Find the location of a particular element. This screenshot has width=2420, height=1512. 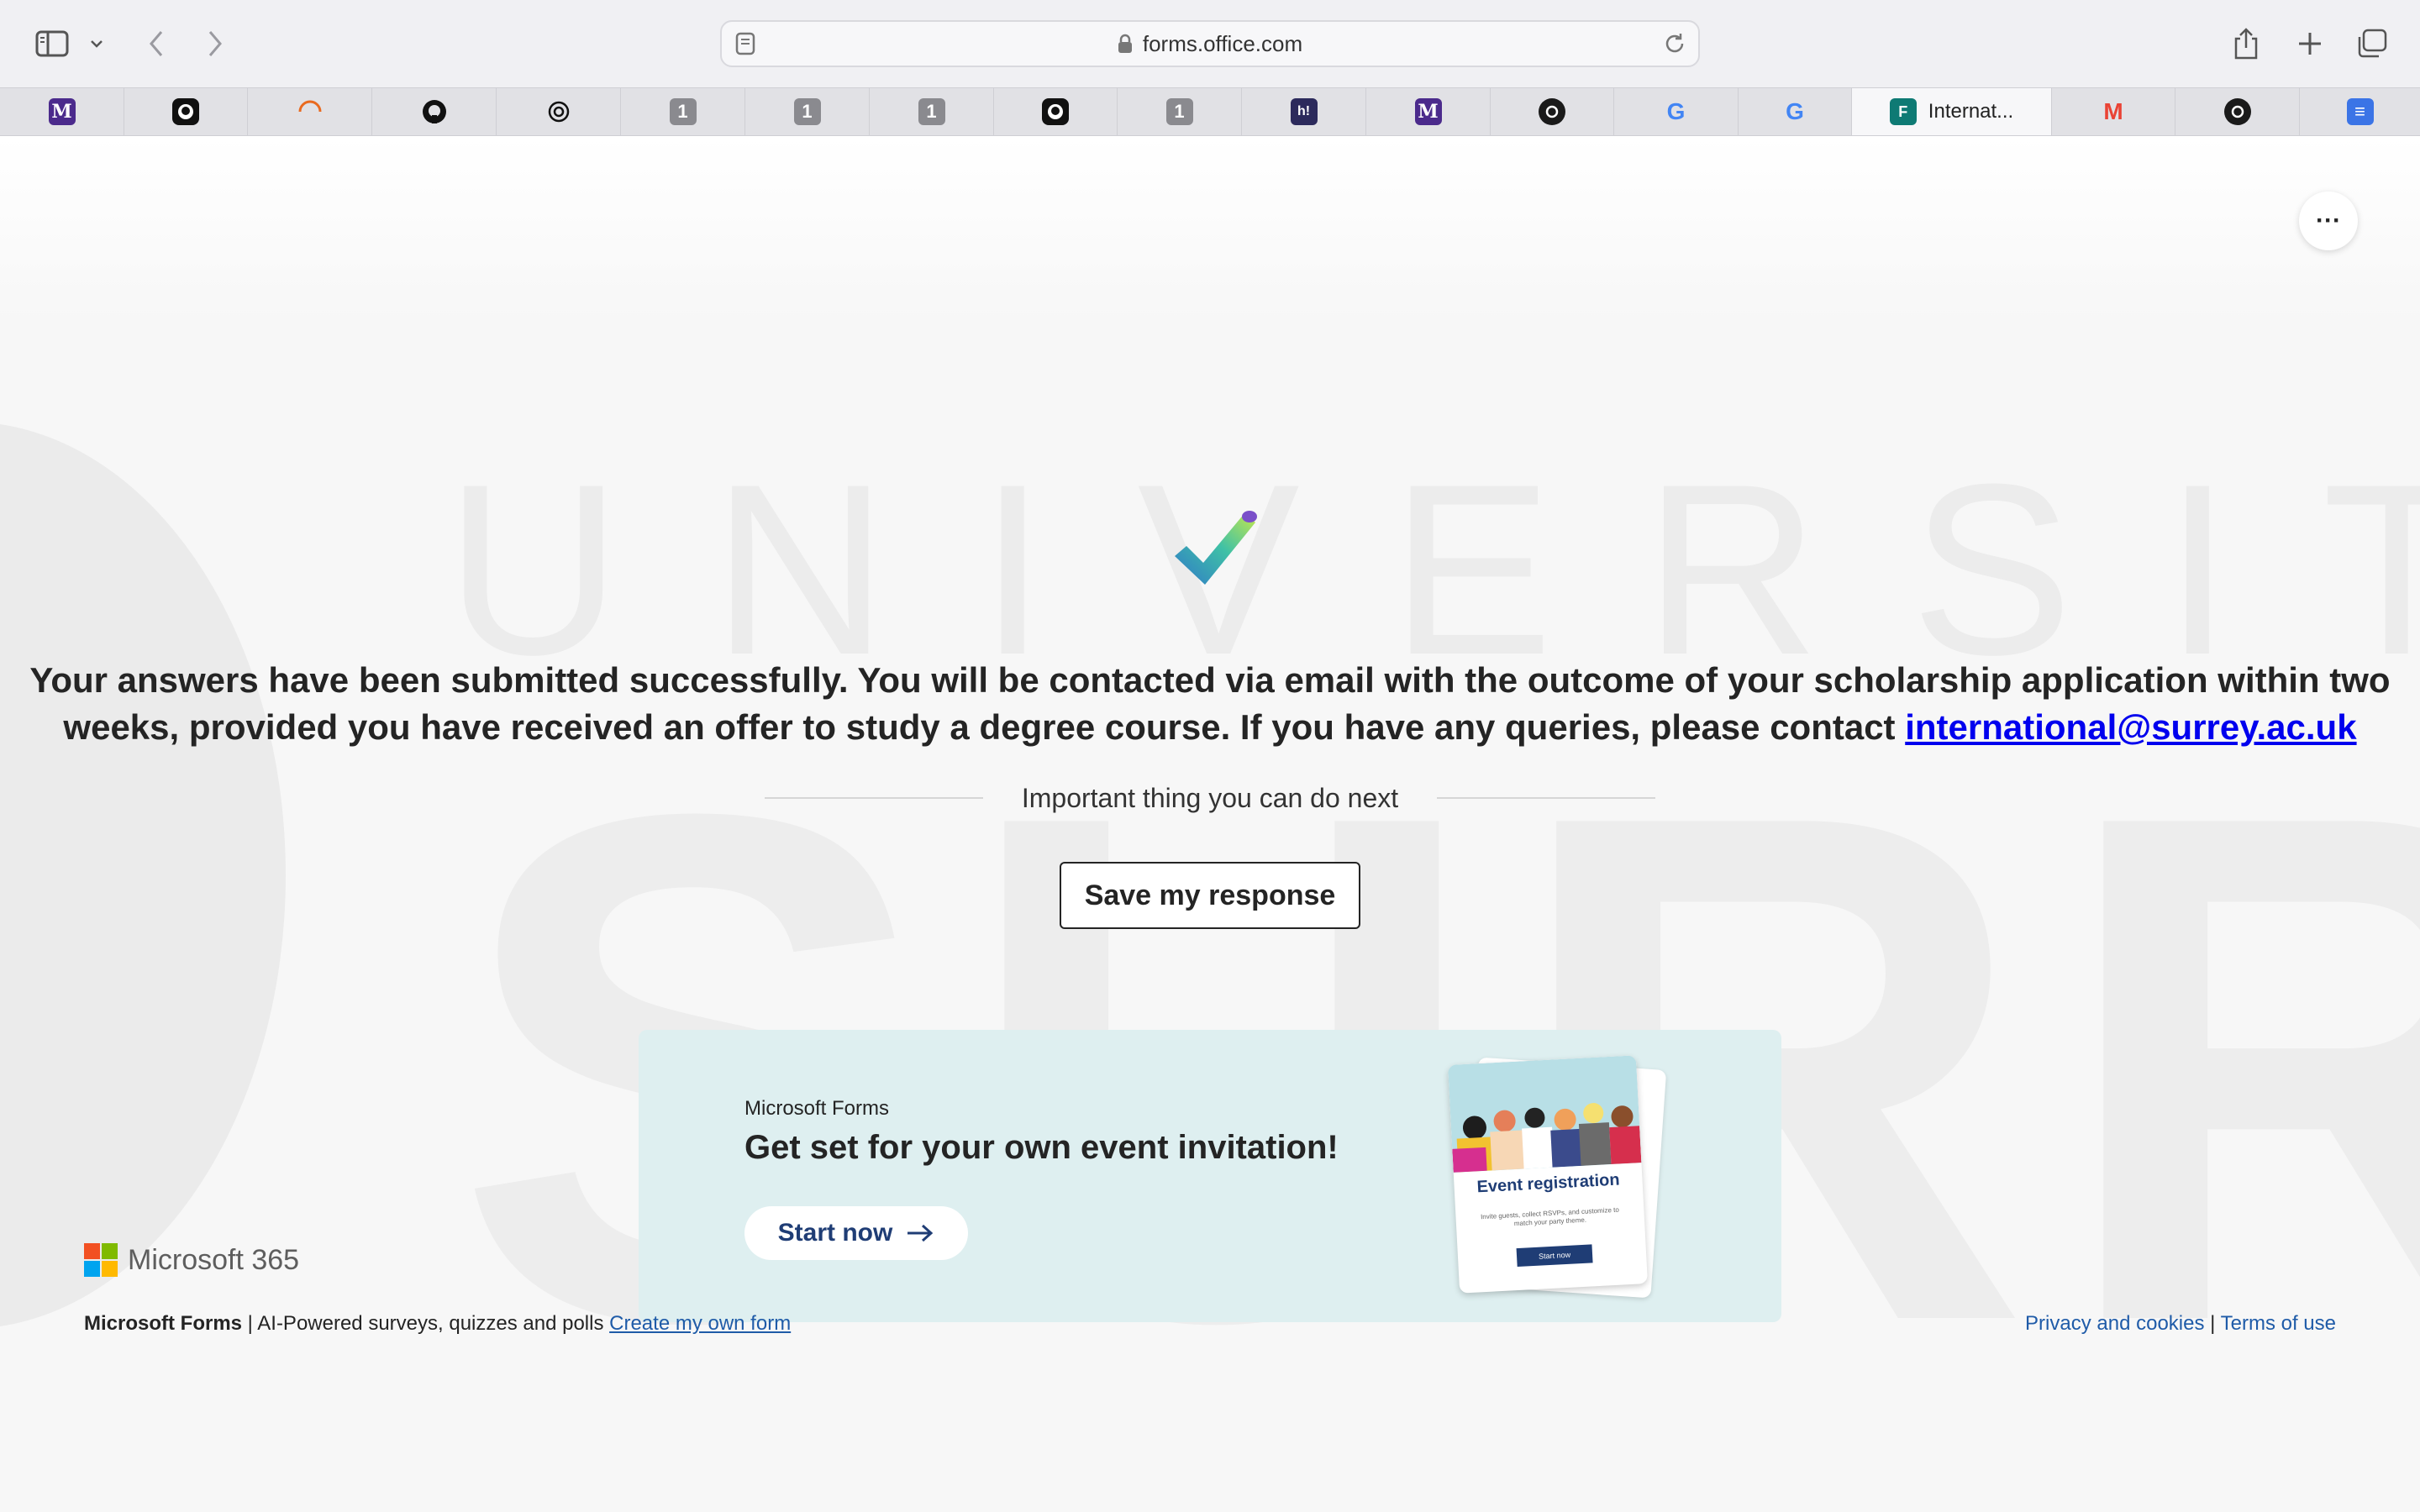

card-start-button: Start now is located at coordinates (1555, 1256).